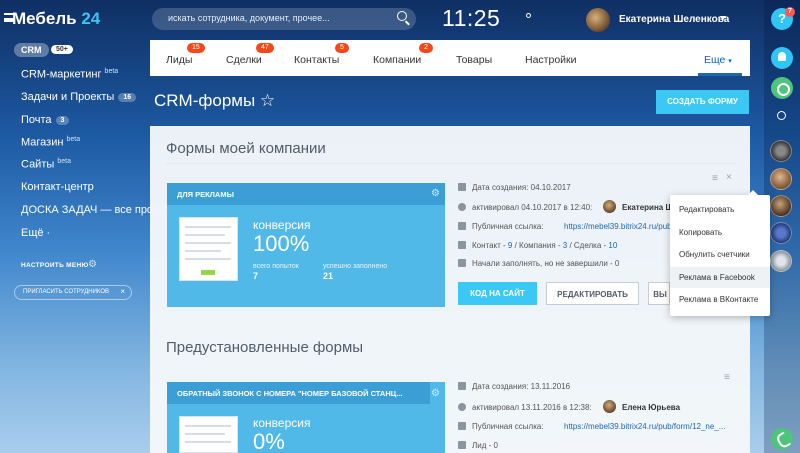  I want to click on section-title: Формы моей компании, so click(246, 148).